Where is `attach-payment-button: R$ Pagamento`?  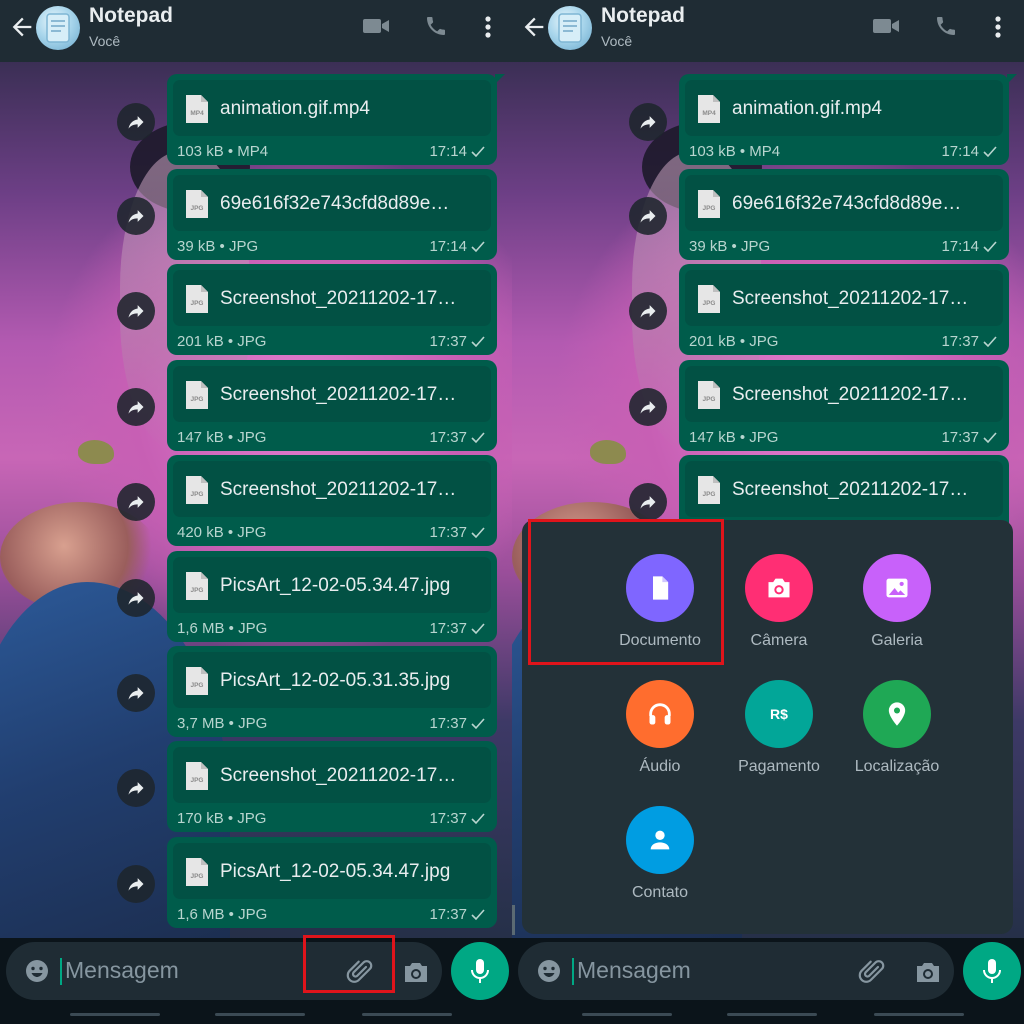
attach-payment-button: R$ Pagamento is located at coordinates (779, 735).